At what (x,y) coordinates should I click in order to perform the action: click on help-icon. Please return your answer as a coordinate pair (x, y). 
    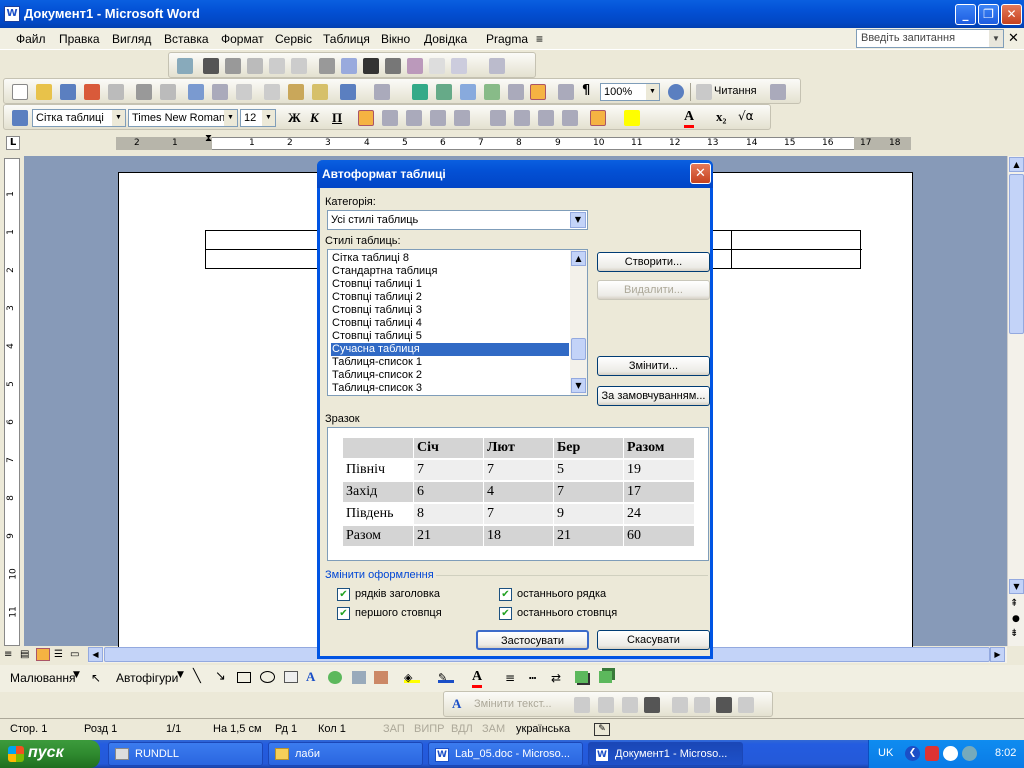
    Looking at the image, I should click on (676, 92).